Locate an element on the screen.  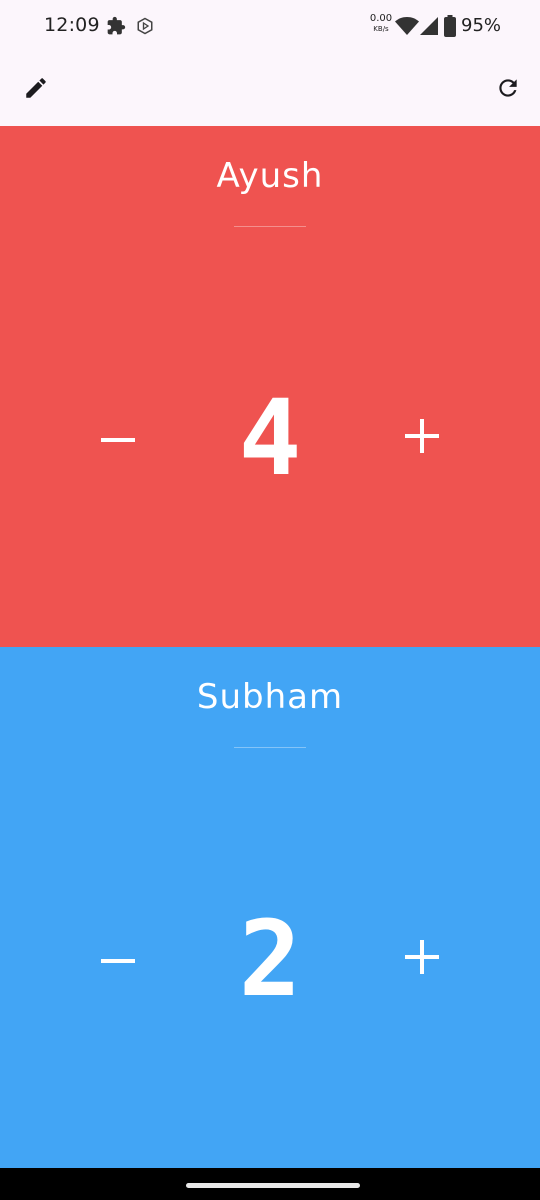
battery-icon is located at coordinates (450, 28).